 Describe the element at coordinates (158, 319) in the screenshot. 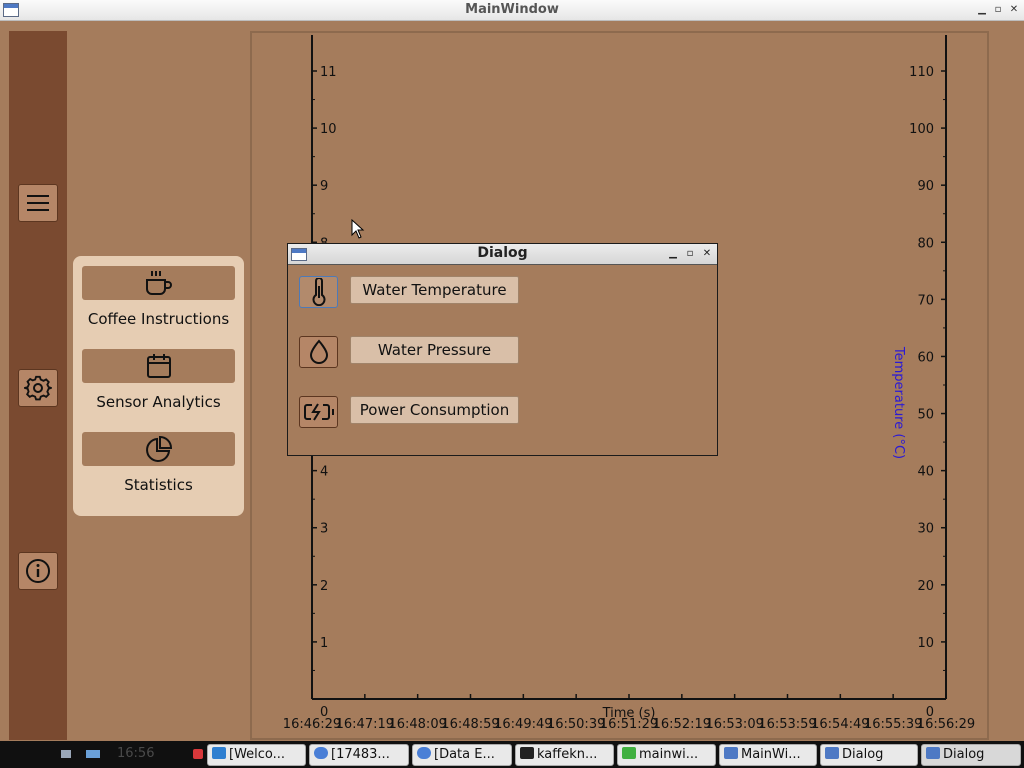

I see `menu-item-label: Coffee Instructions` at that location.